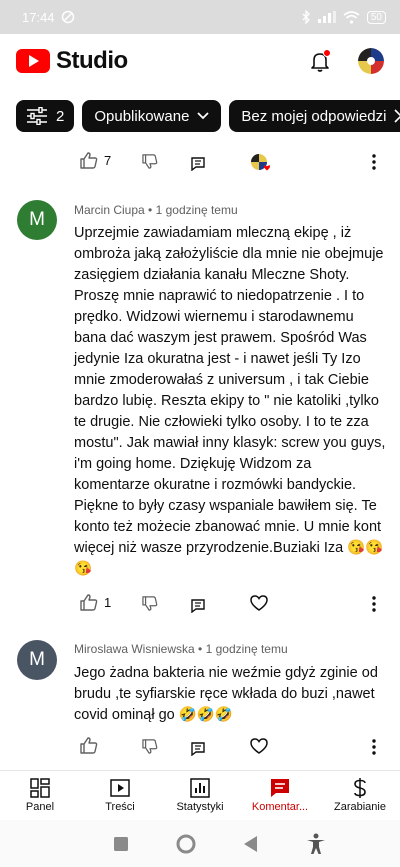 The height and width of the screenshot is (867, 400). What do you see at coordinates (326, 17) in the screenshot?
I see `signal-icon` at bounding box center [326, 17].